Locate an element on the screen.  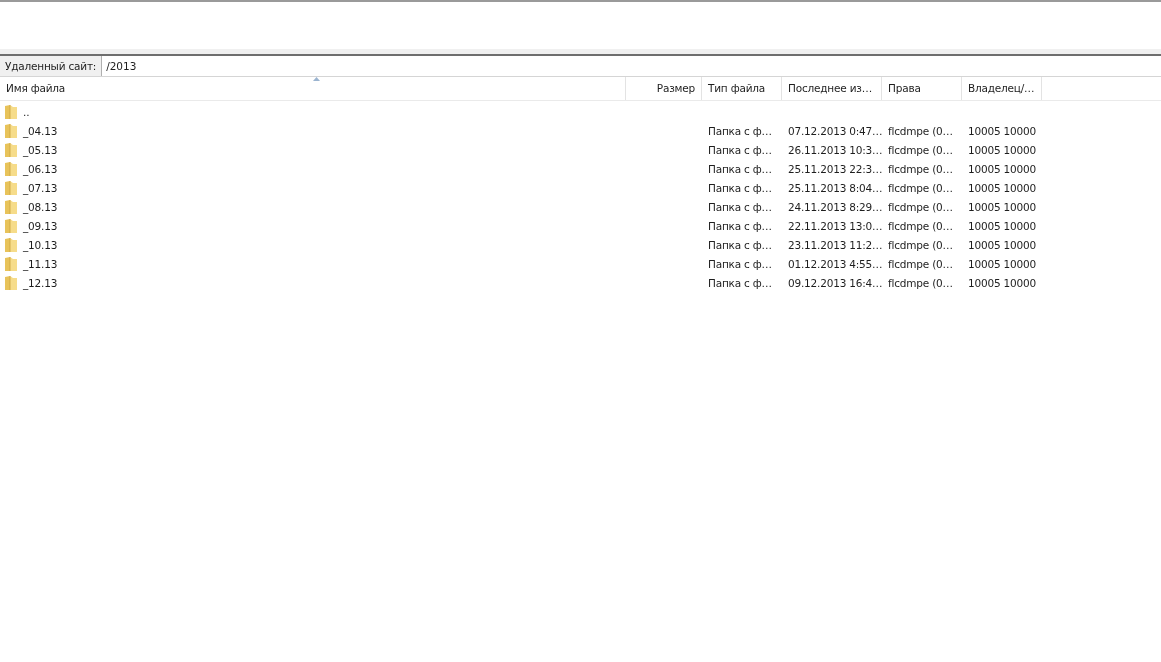
file-name: _09.13 is located at coordinates (40, 225).